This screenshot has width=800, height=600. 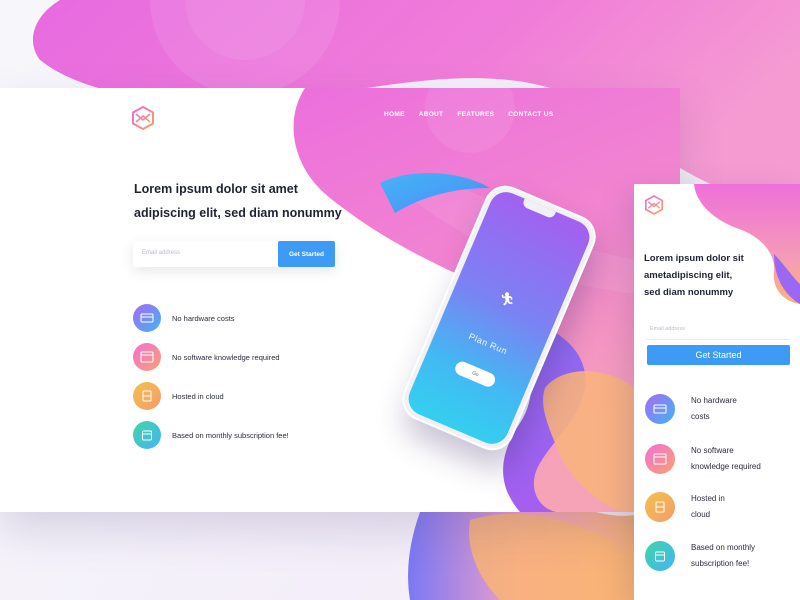 What do you see at coordinates (203, 318) in the screenshot?
I see `feature-label: No hardware costs` at bounding box center [203, 318].